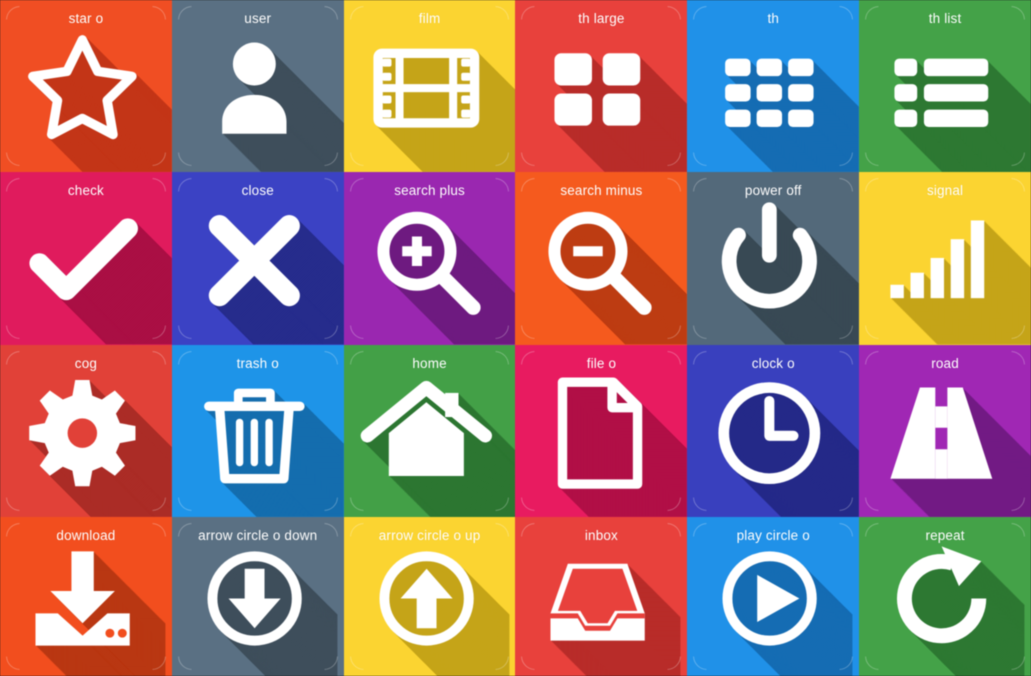  What do you see at coordinates (86, 86) in the screenshot?
I see `icon-tile-star-o: star o` at bounding box center [86, 86].